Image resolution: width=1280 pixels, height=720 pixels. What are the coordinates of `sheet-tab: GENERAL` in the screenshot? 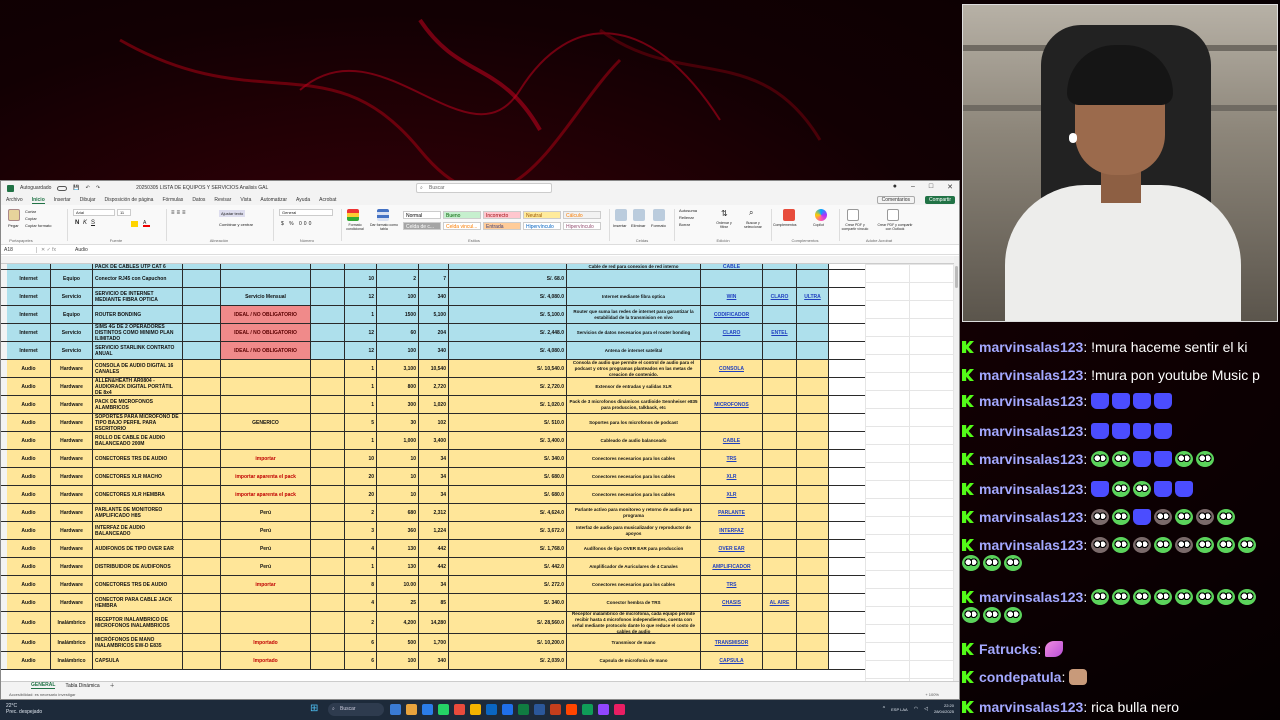 It's located at (43, 685).